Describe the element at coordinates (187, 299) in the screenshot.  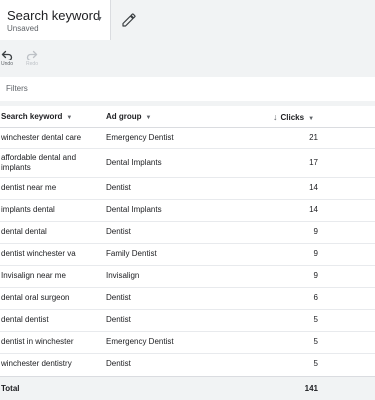
I see `table-row: dental oral surgeon Dentist 6` at that location.